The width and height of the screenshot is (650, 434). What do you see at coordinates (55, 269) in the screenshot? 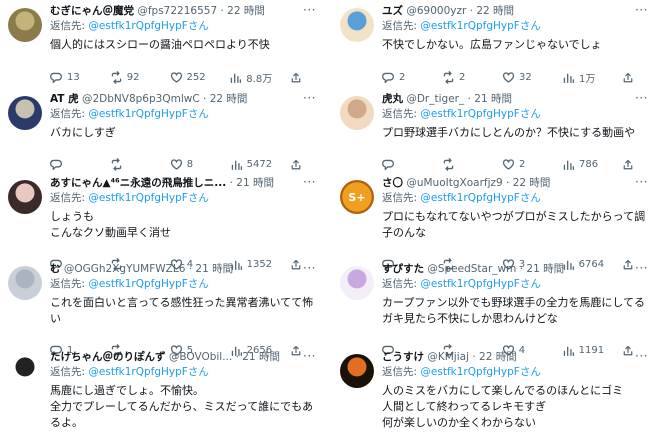
I see `display-name: む` at bounding box center [55, 269].